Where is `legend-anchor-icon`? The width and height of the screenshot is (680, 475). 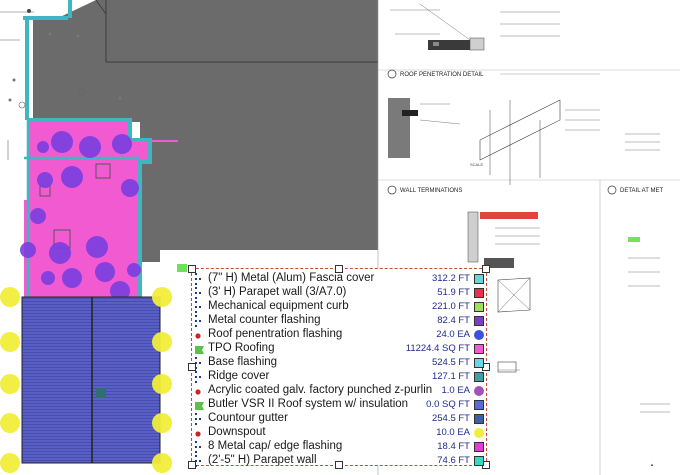
legend-anchor-icon is located at coordinates (182, 268).